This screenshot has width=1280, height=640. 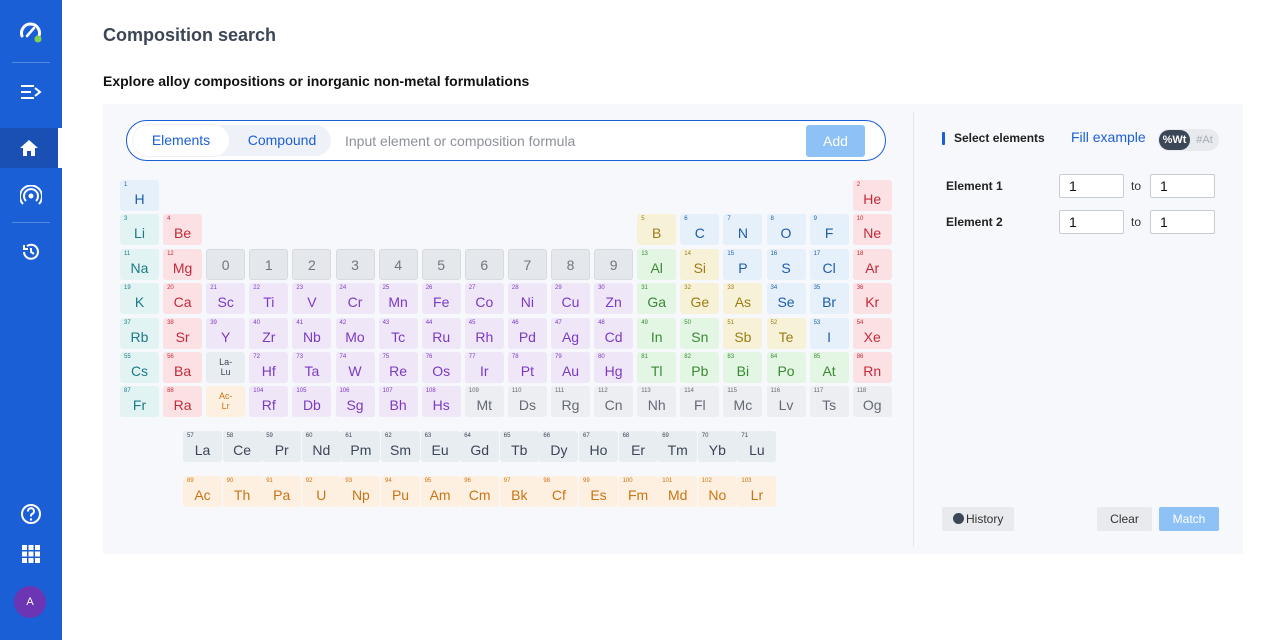 What do you see at coordinates (31, 196) in the screenshot?
I see `broadcast-icon` at bounding box center [31, 196].